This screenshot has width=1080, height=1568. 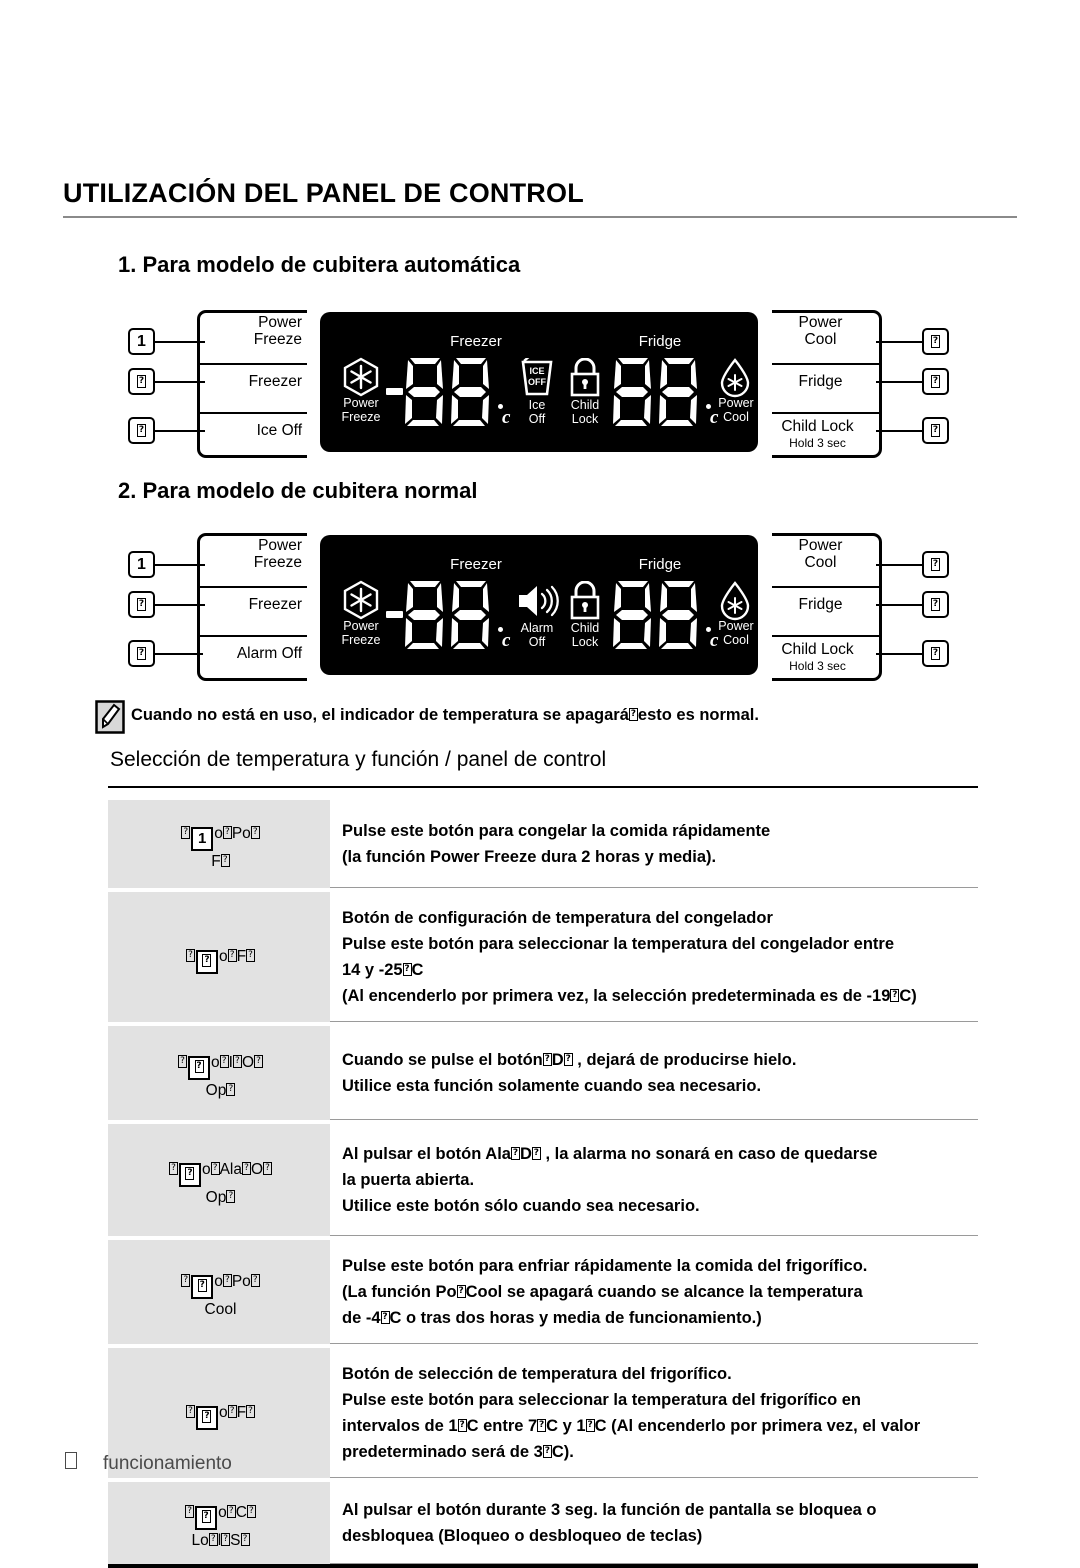 What do you see at coordinates (220, 1183) in the screenshot?
I see `button-name: oAlaOOp` at bounding box center [220, 1183].